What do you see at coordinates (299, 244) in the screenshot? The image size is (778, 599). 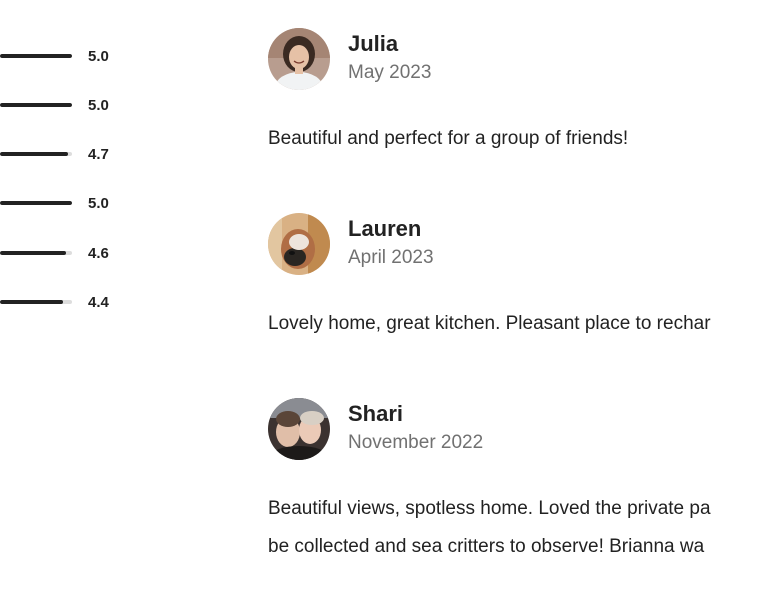 I see `dog-avatar` at bounding box center [299, 244].